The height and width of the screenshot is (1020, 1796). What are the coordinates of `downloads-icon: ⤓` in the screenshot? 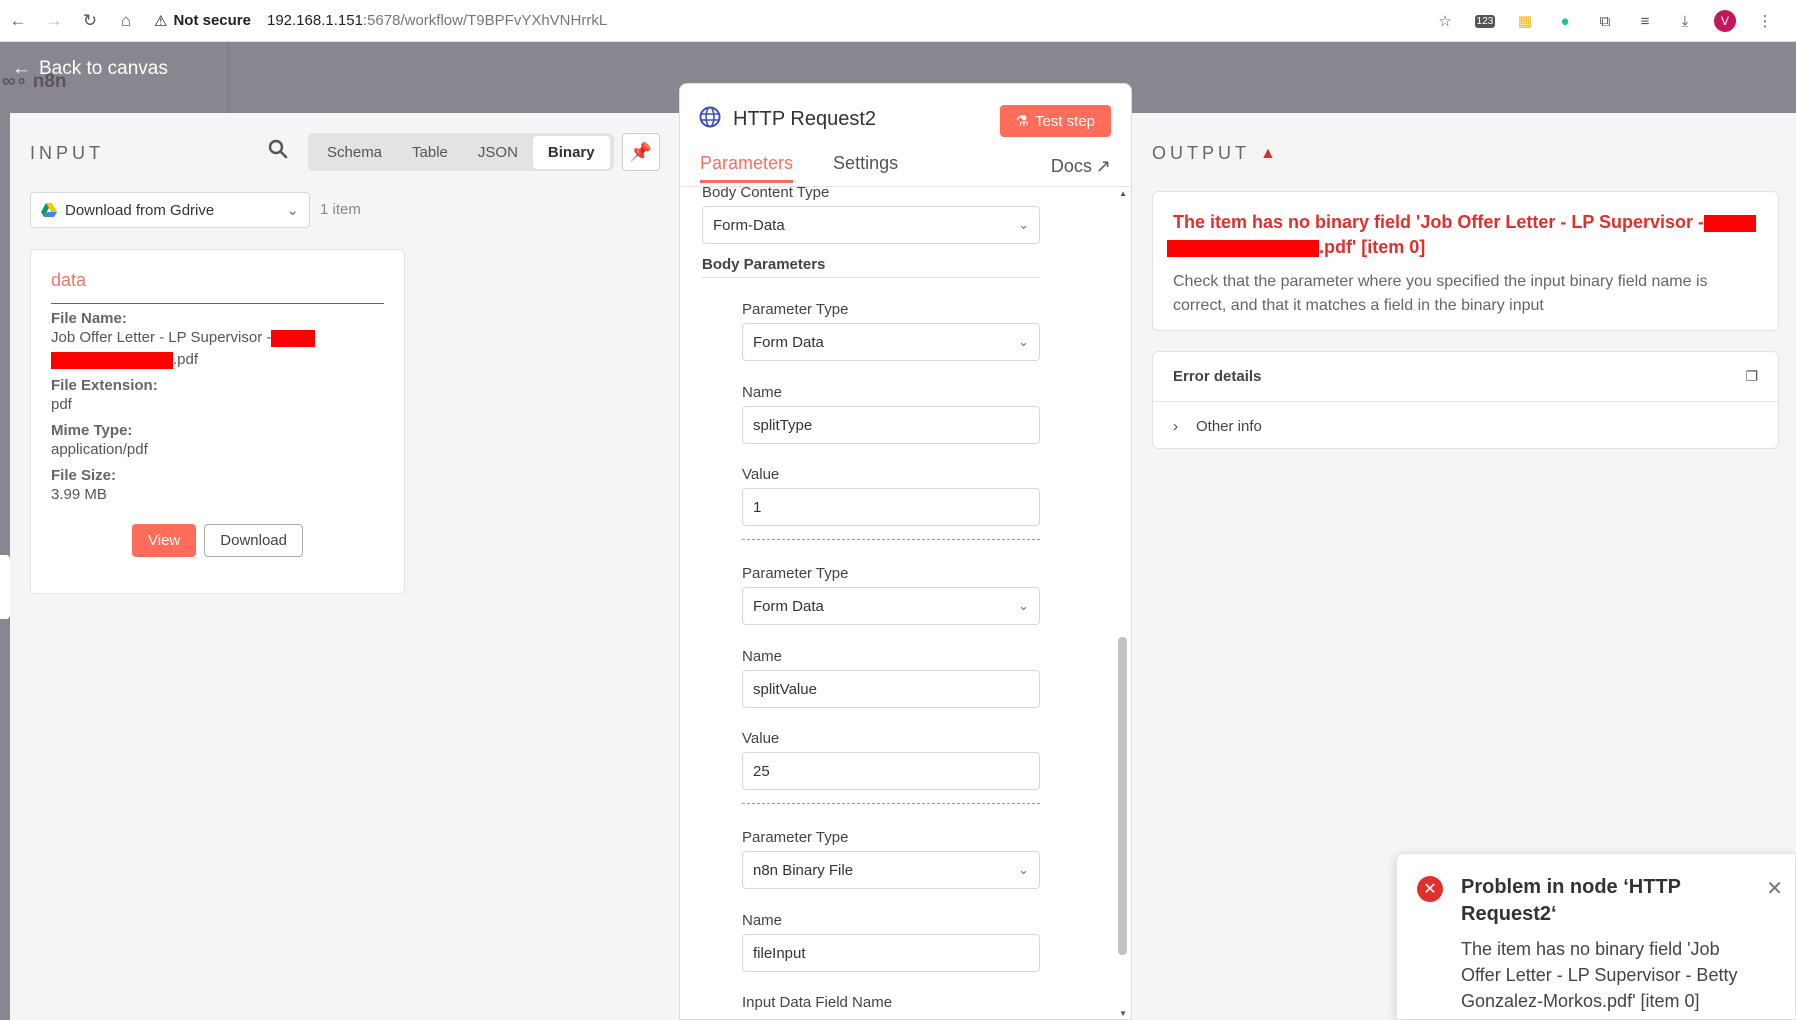 It's located at (1685, 21).